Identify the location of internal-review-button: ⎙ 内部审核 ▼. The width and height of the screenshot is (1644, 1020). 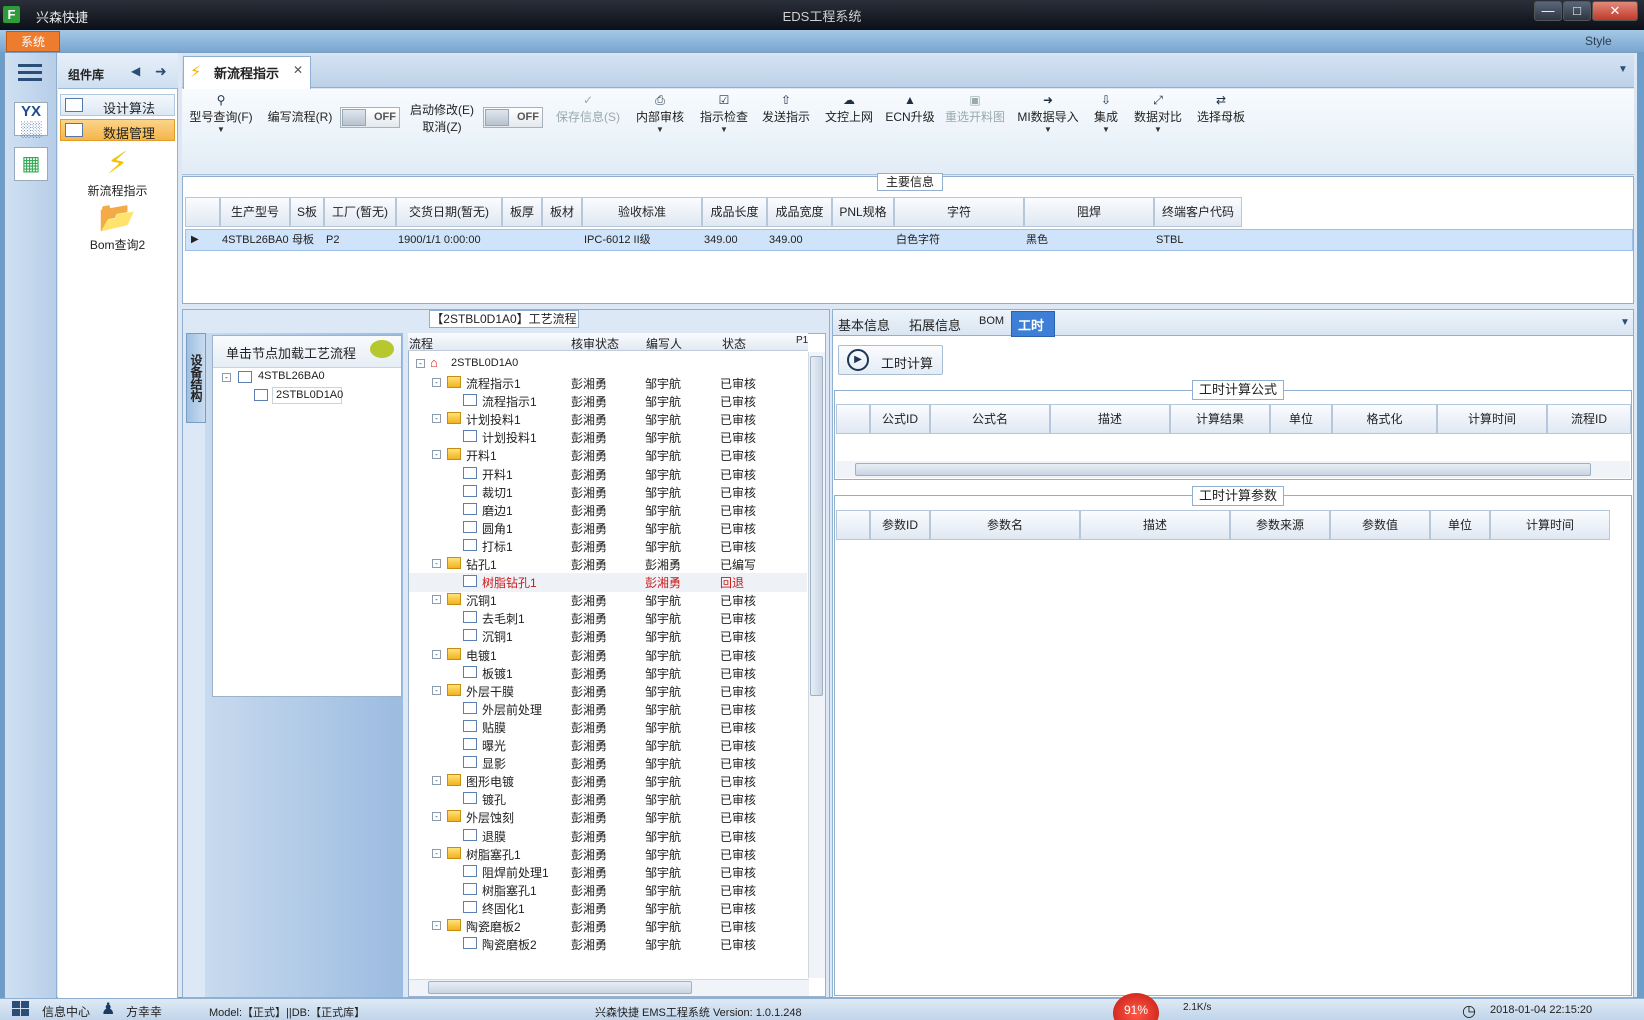
(660, 113).